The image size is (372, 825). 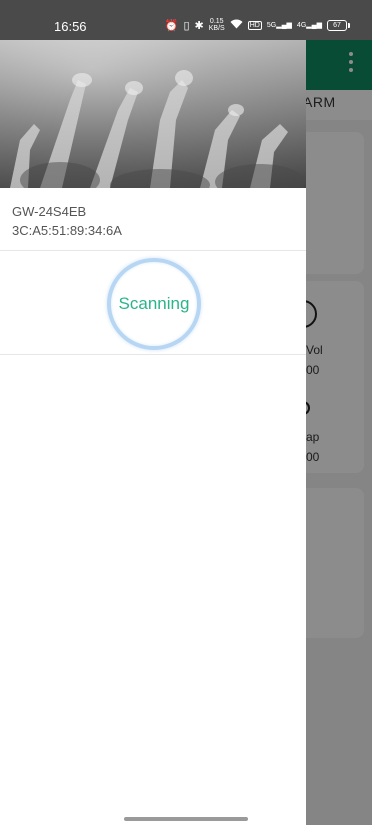 I want to click on concert-crowd-image, so click(x=153, y=114).